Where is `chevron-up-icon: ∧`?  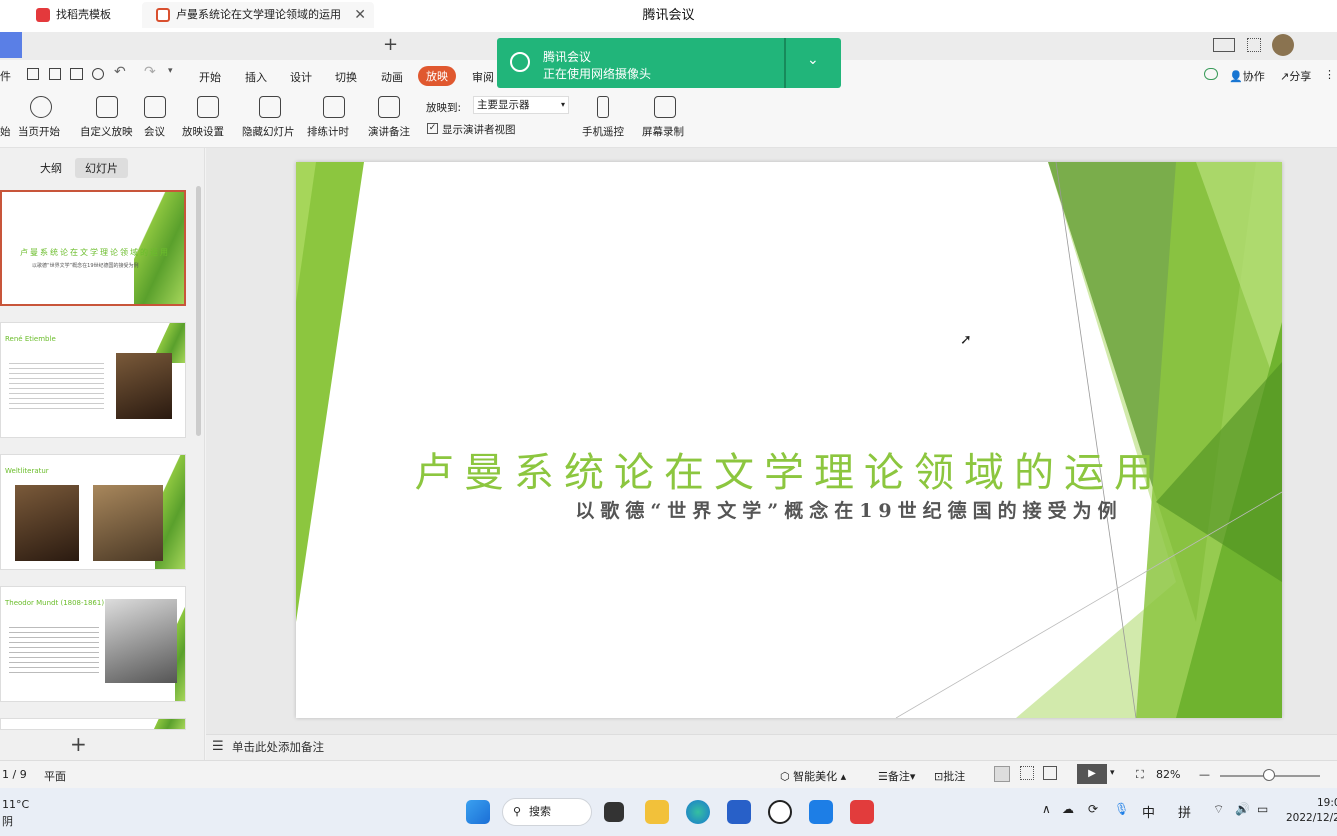
chevron-up-icon: ∧ is located at coordinates (1046, 809).